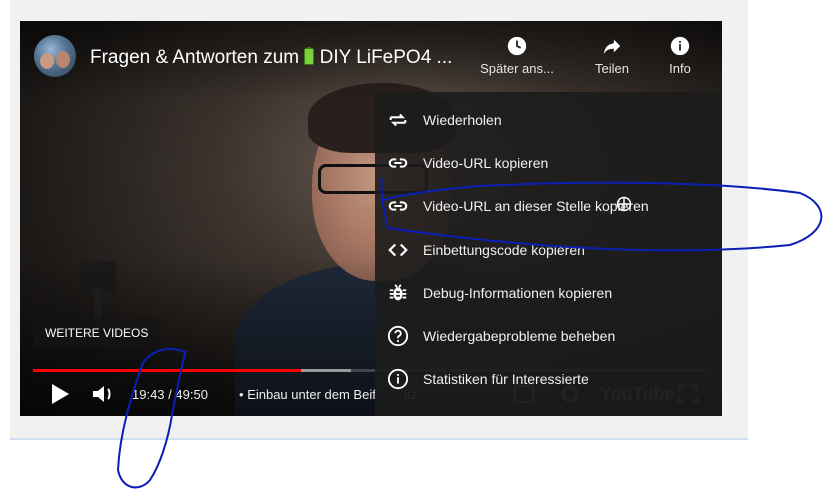 The width and height of the screenshot is (824, 493). Describe the element at coordinates (518, 293) in the screenshot. I see `menu-item-label: Debug-Informationen kopieren` at that location.